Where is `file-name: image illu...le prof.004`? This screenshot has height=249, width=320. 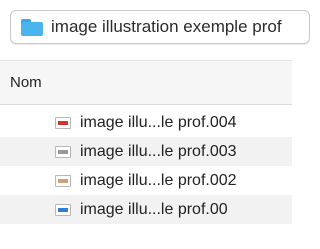 file-name: image illu...le prof.004 is located at coordinates (158, 122).